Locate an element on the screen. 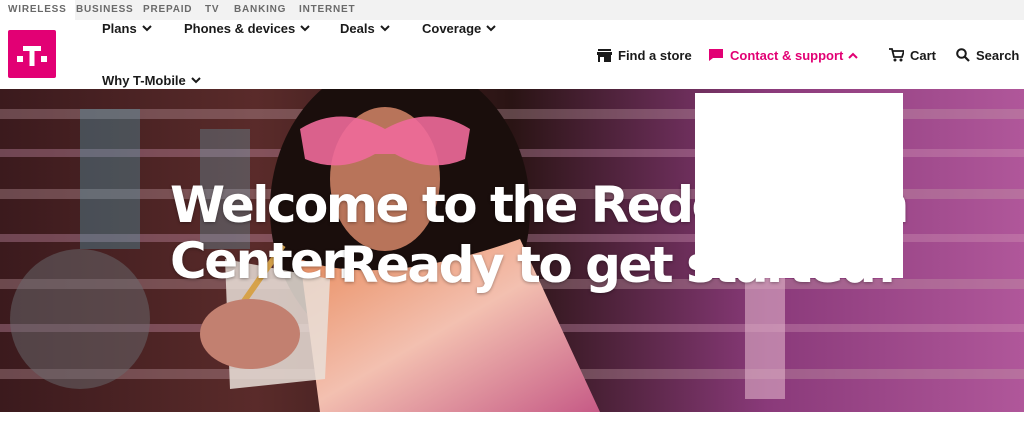 This screenshot has height=434, width=1024. chevron-up-icon is located at coordinates (853, 55).